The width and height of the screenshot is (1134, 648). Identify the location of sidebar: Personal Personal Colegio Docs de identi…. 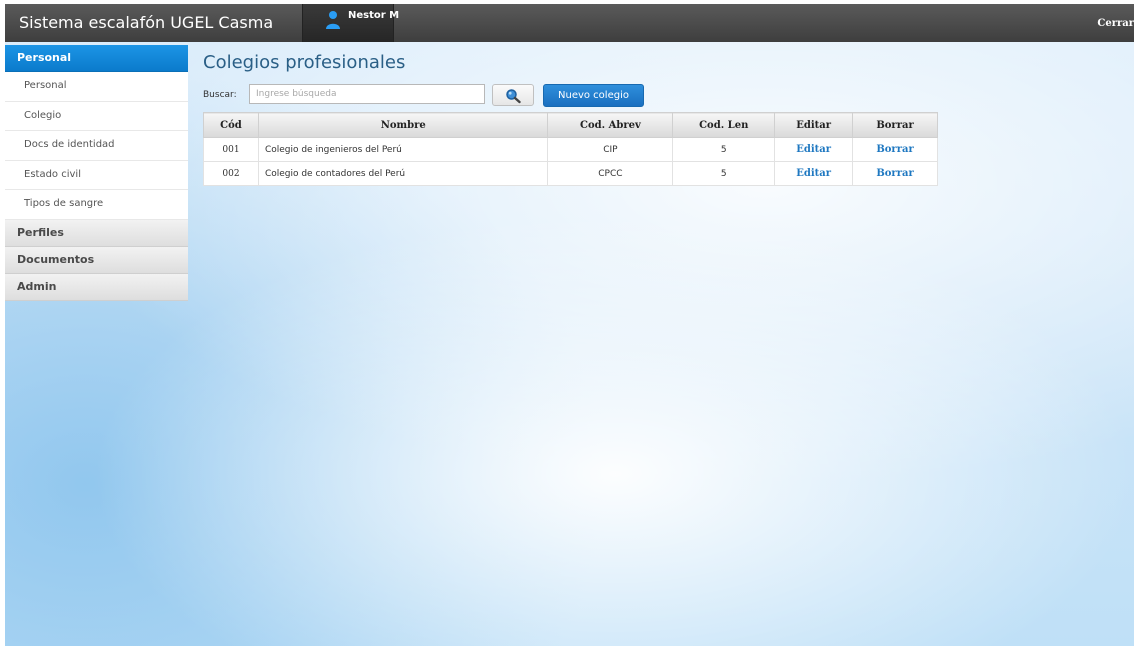
(96, 173).